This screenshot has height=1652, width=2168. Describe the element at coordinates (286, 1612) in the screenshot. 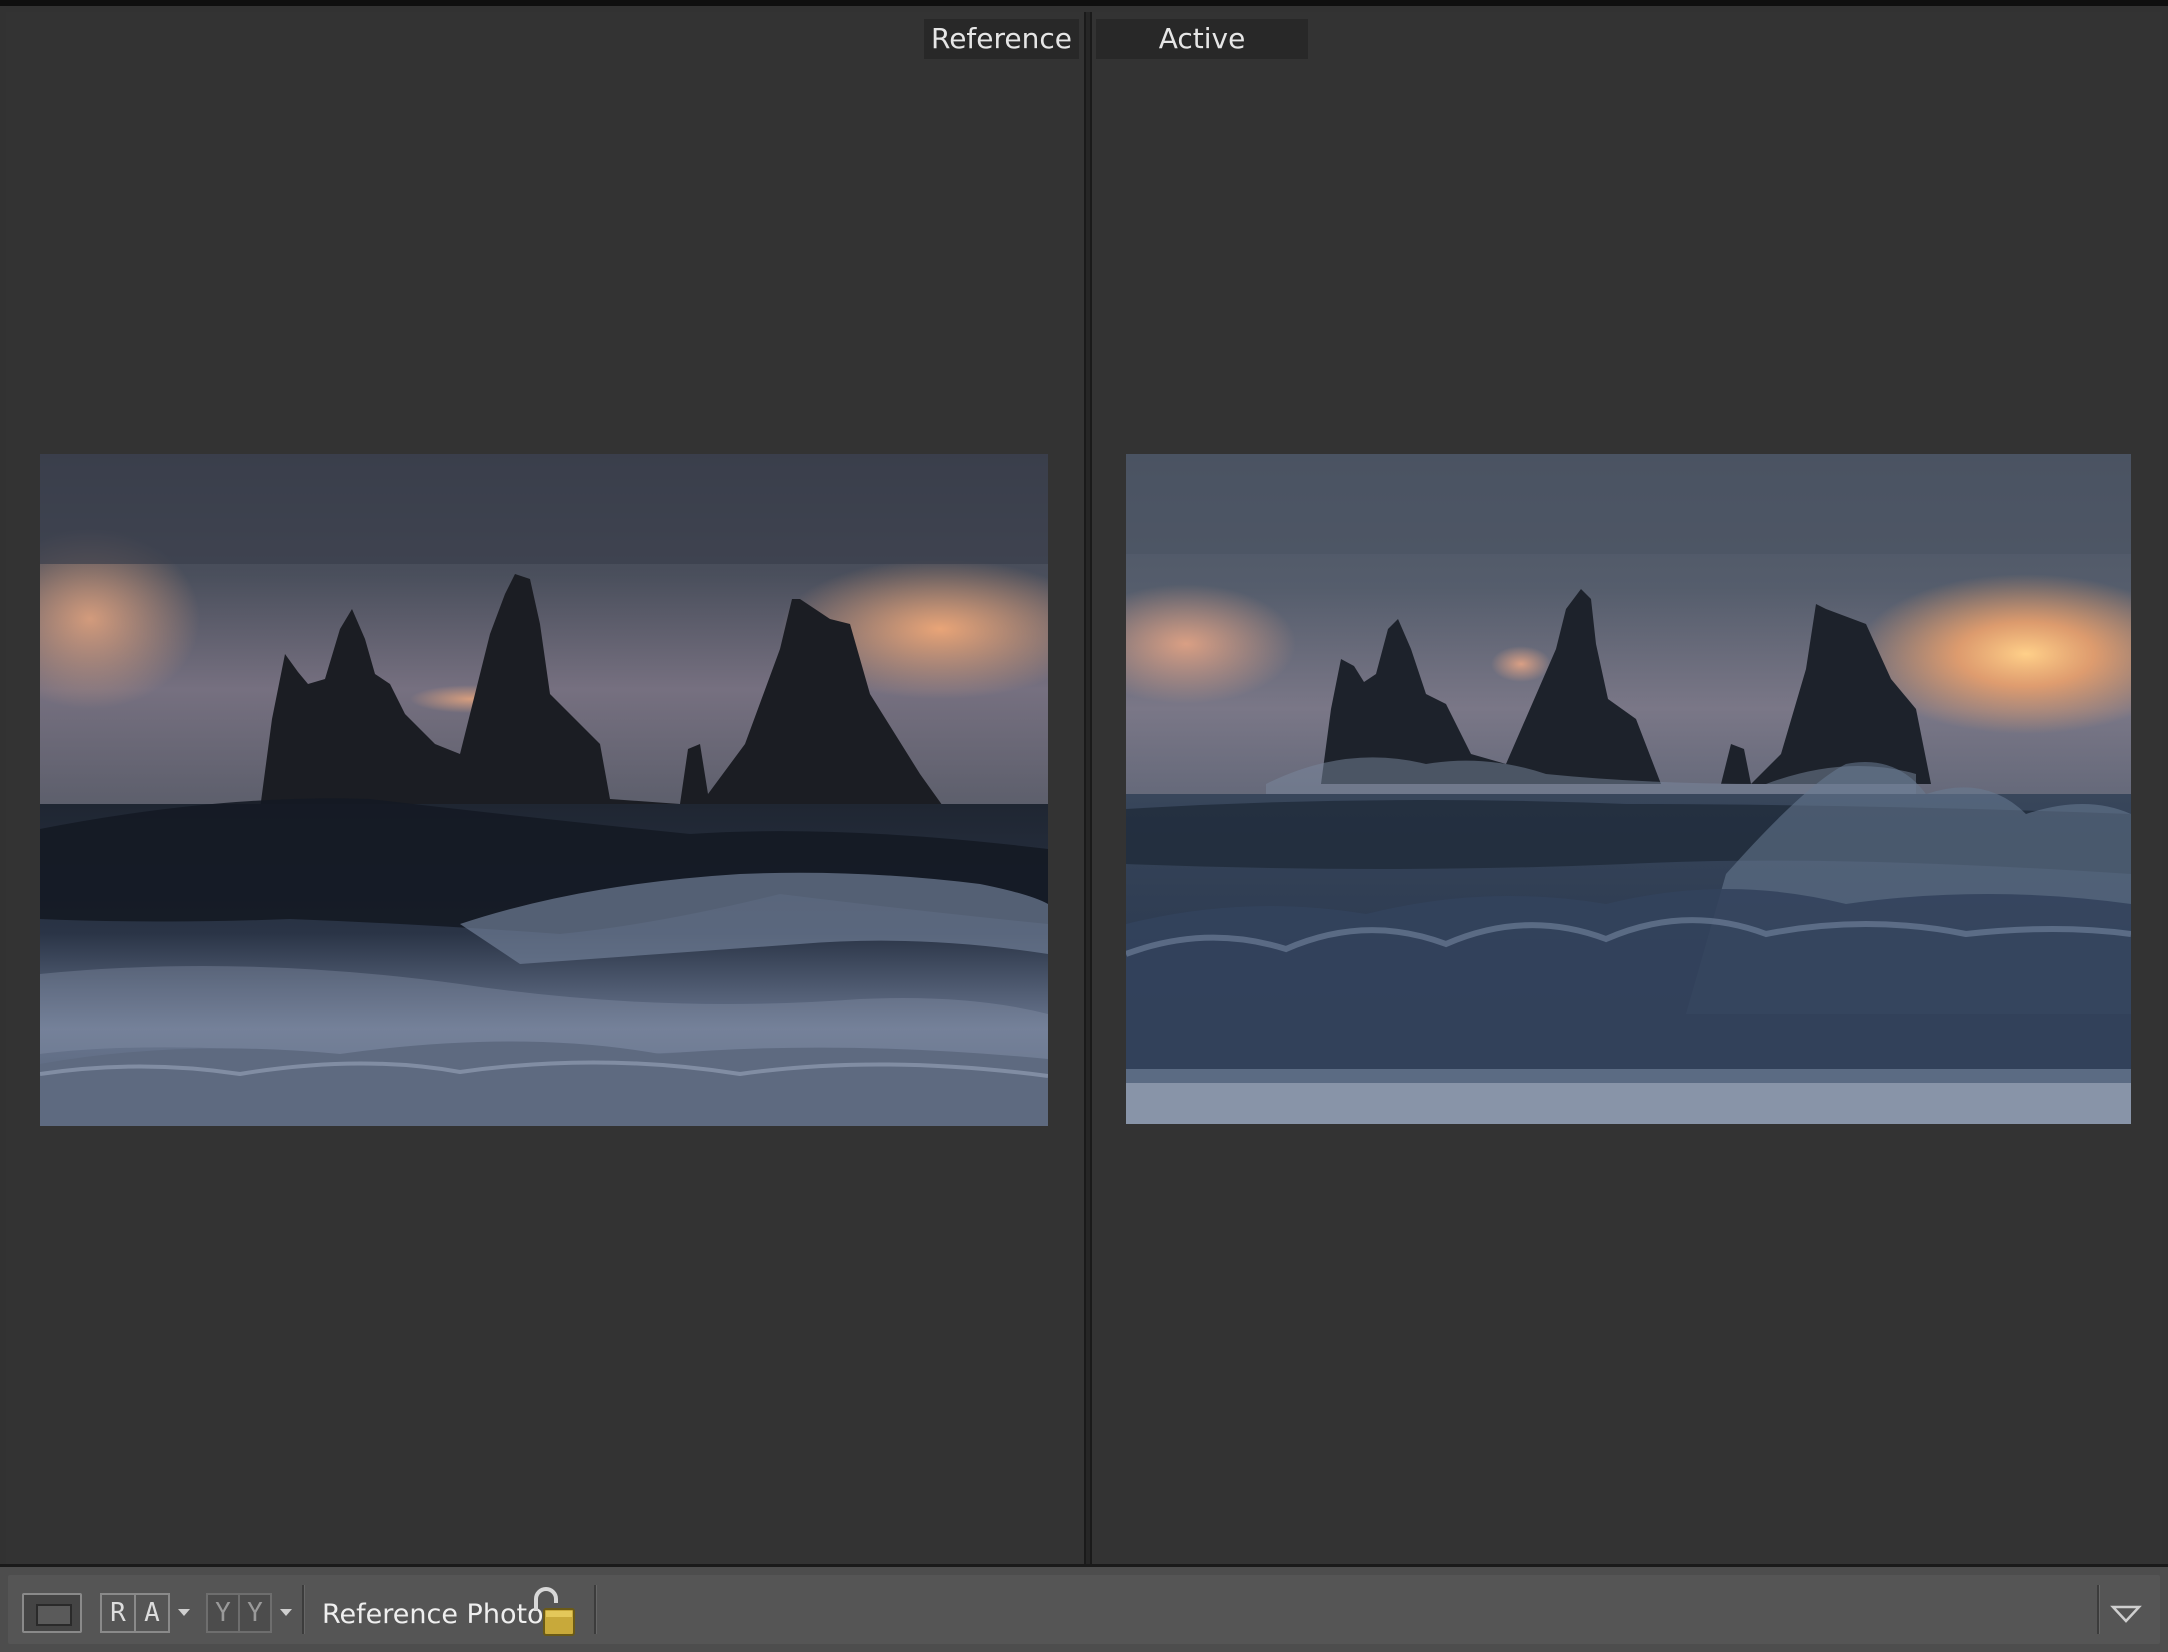

I see `before-after-dropdown-arrow` at that location.